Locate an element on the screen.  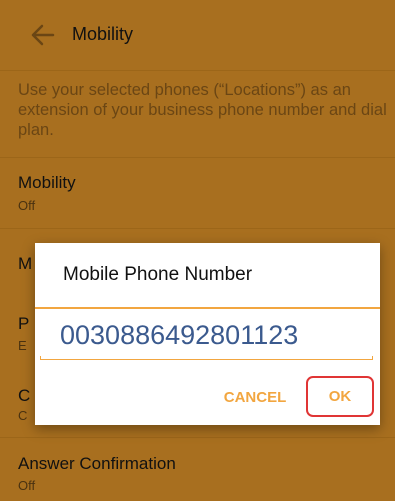
page-title: Mobility is located at coordinates (103, 34).